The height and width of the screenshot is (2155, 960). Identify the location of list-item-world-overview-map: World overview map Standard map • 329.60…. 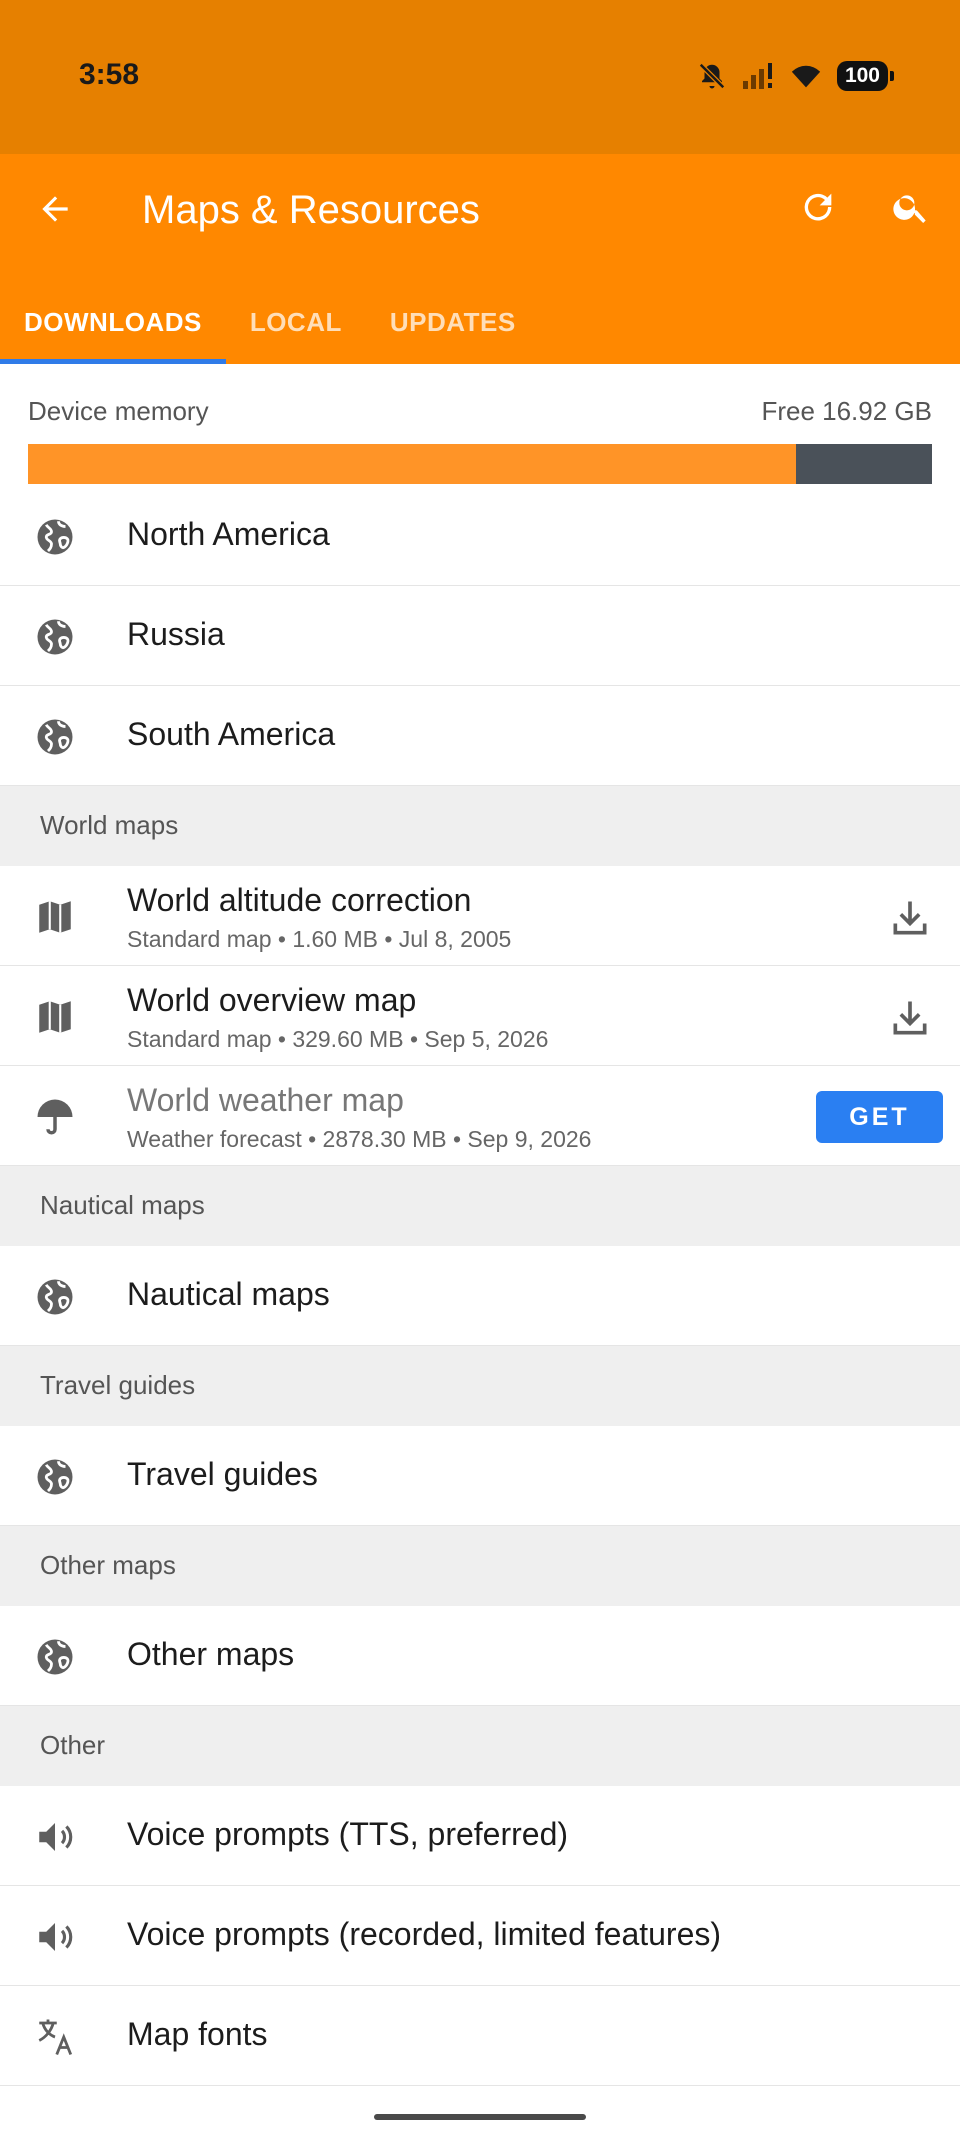
(480, 1016).